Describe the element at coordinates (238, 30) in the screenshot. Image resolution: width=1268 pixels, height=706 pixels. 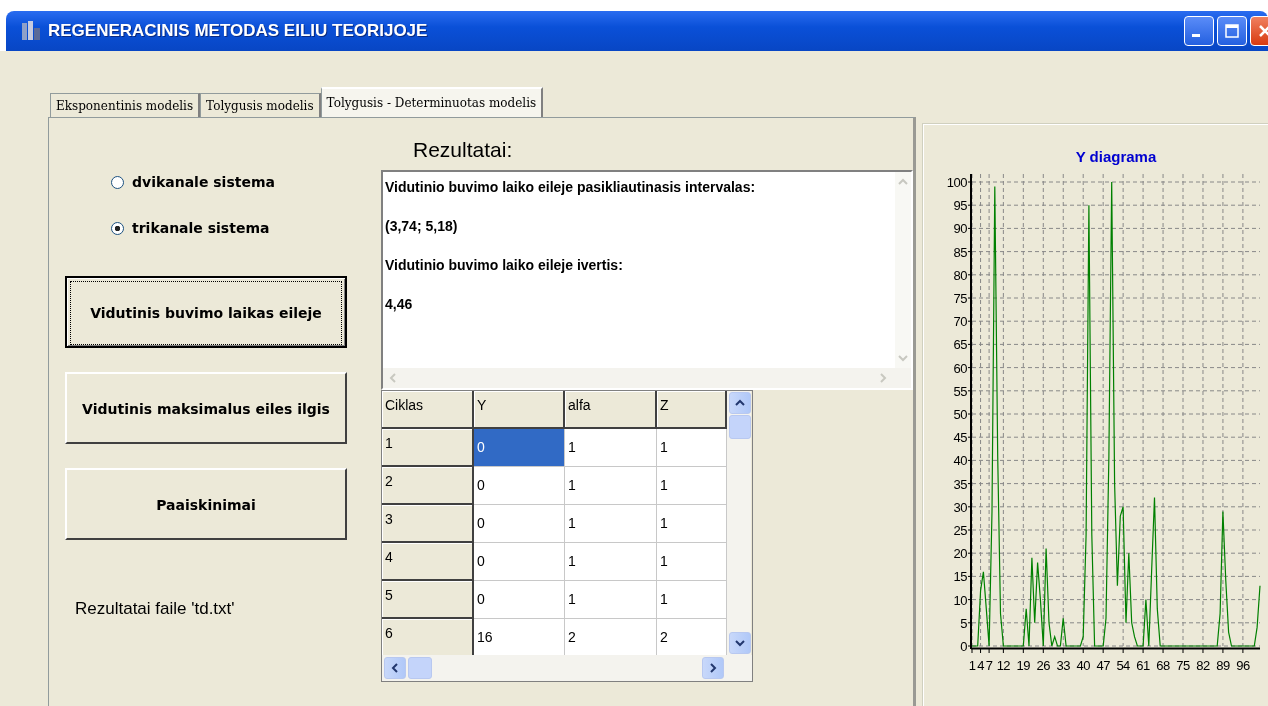
I see `window-title: REGENERACINIS METODAS EILIU TEORIJOJE` at that location.